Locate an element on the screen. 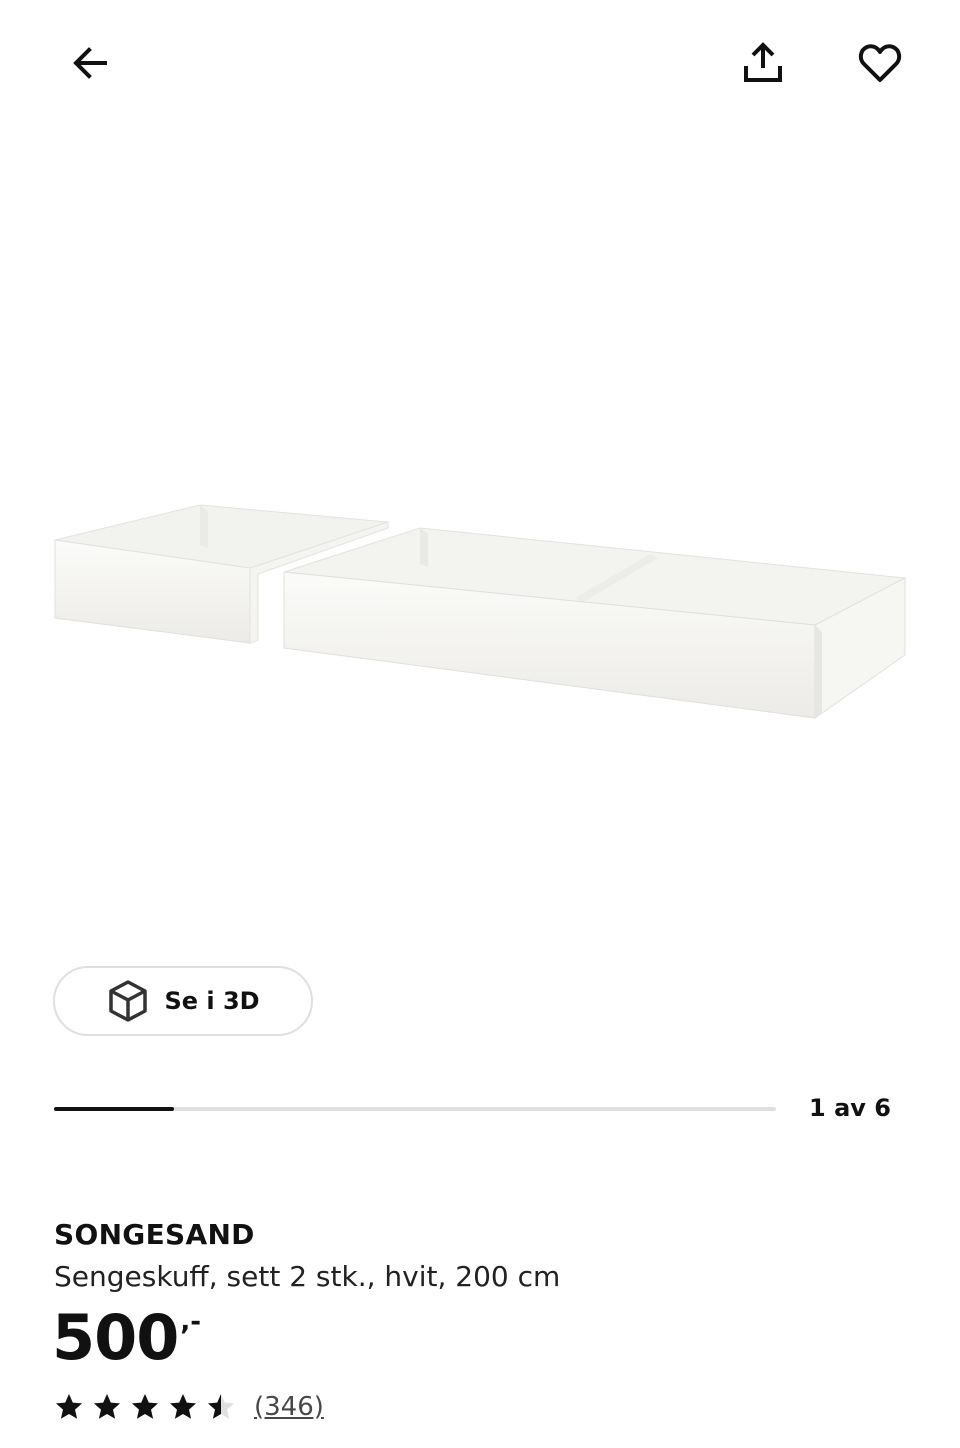 This screenshot has height=1448, width=960. back-button is located at coordinates (90, 63).